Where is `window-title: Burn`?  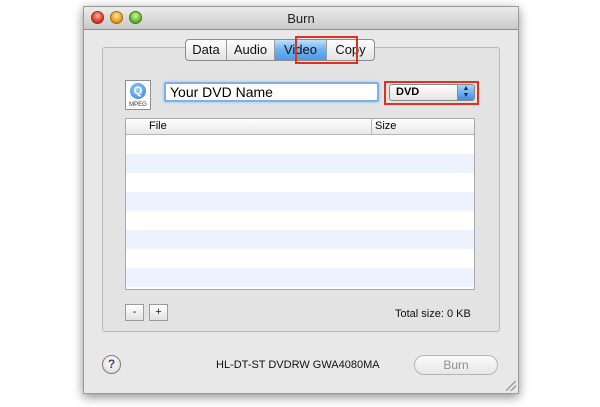 window-title: Burn is located at coordinates (301, 18).